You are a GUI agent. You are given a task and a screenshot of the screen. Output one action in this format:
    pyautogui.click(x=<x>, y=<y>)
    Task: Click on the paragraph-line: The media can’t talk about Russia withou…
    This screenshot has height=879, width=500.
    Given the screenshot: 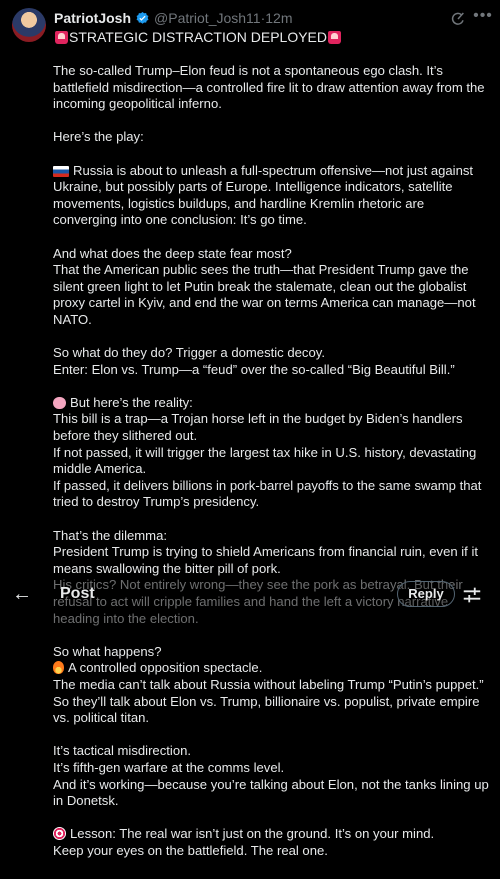 What is the action you would take?
    pyautogui.click(x=268, y=701)
    